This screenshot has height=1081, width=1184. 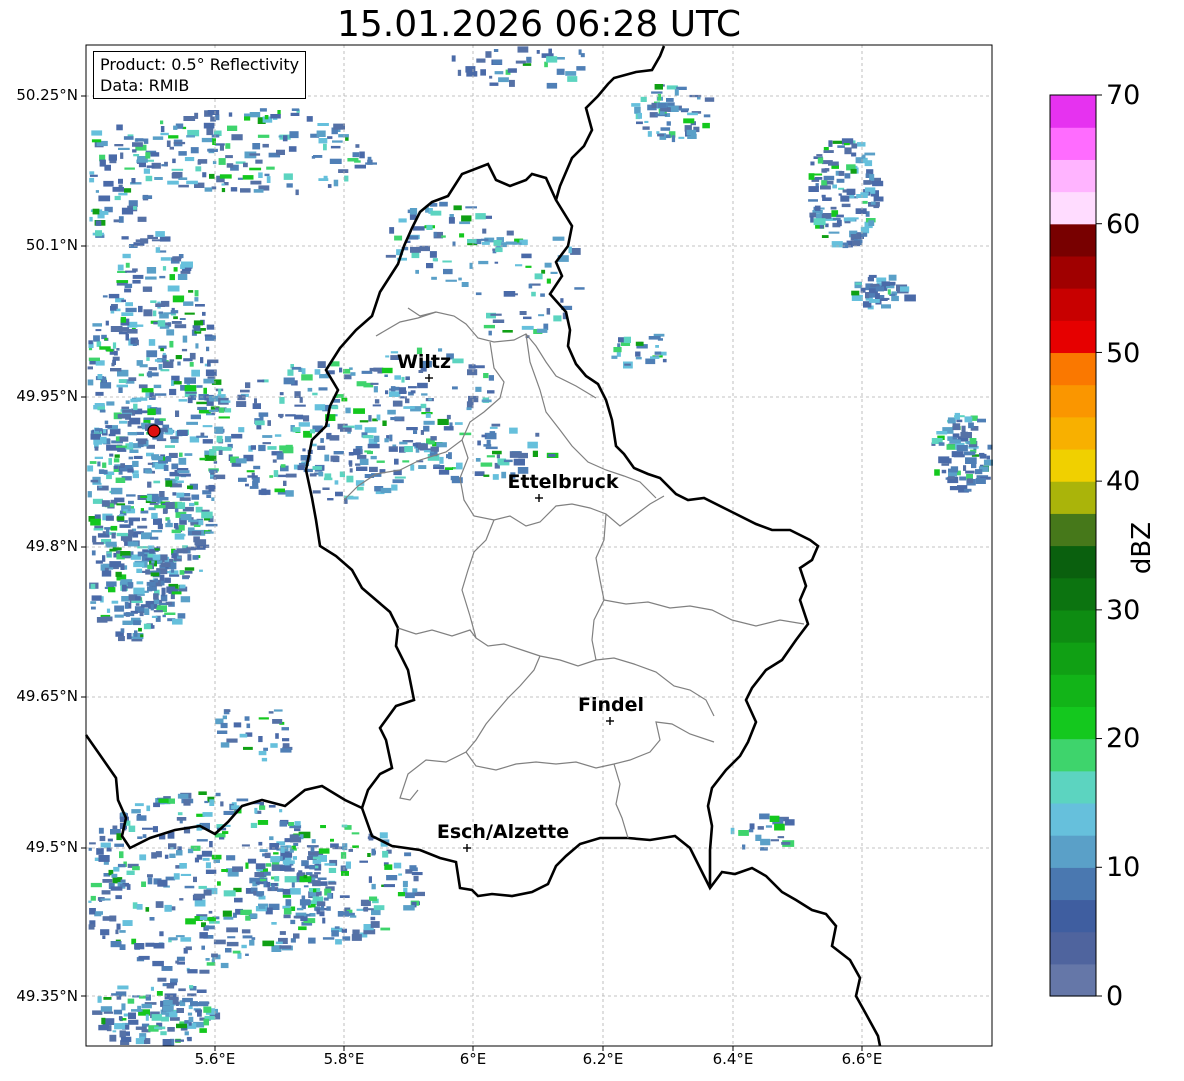 What do you see at coordinates (539, 498) in the screenshot?
I see `city-marker` at bounding box center [539, 498].